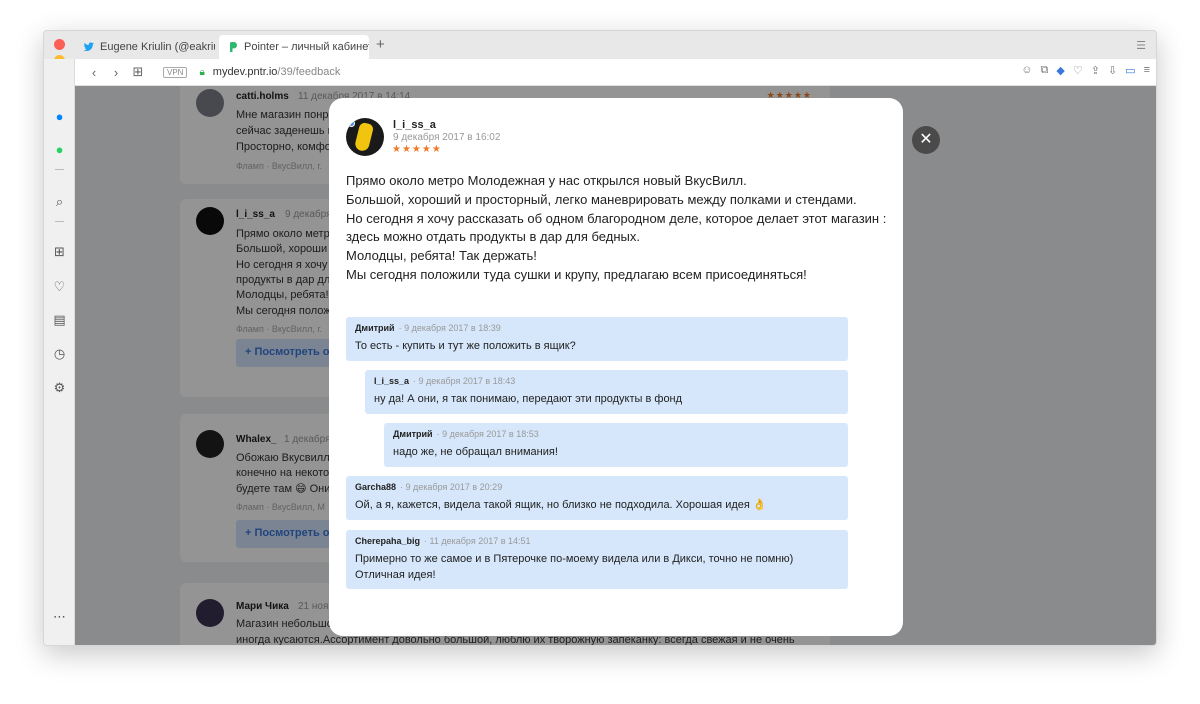  What do you see at coordinates (926, 140) in the screenshot?
I see `close-modal-button: ✕` at bounding box center [926, 140].